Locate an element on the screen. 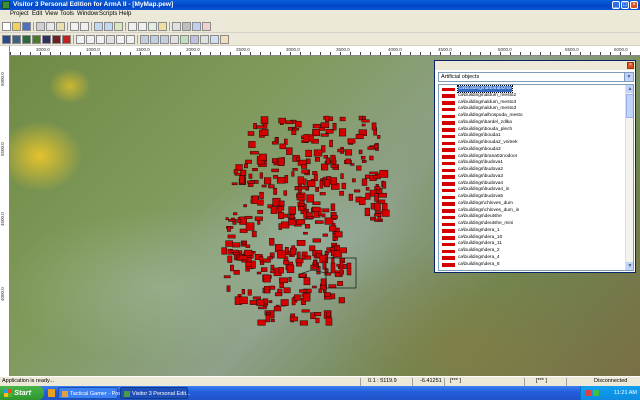 This screenshot has width=640, height=400. keypoint-icon is located at coordinates (194, 39).